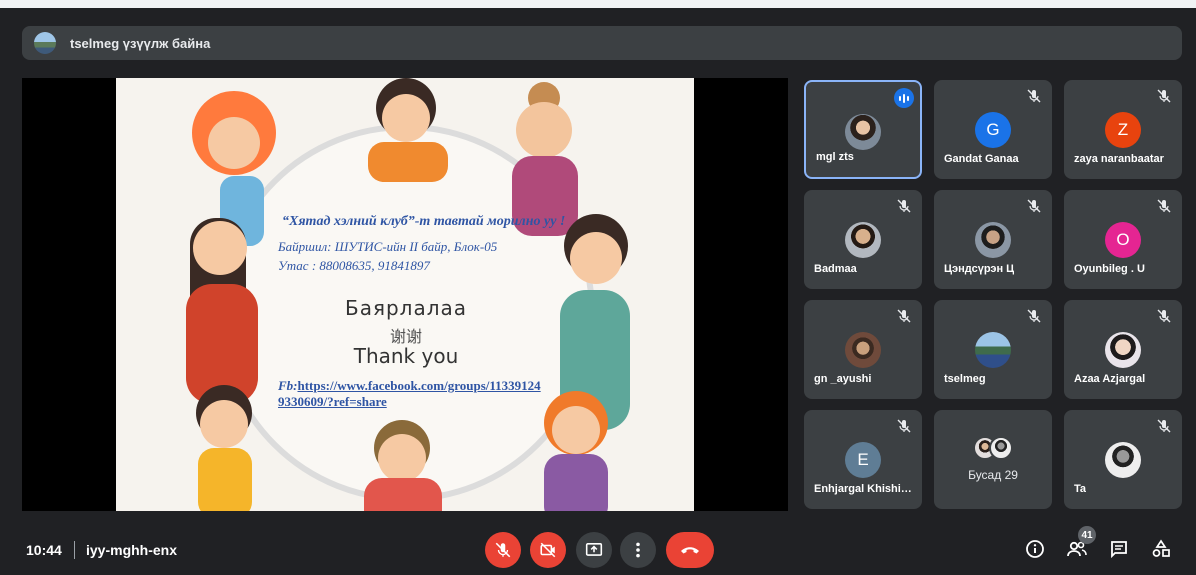 The image size is (1196, 575). I want to click on hang-up-icon, so click(690, 550).